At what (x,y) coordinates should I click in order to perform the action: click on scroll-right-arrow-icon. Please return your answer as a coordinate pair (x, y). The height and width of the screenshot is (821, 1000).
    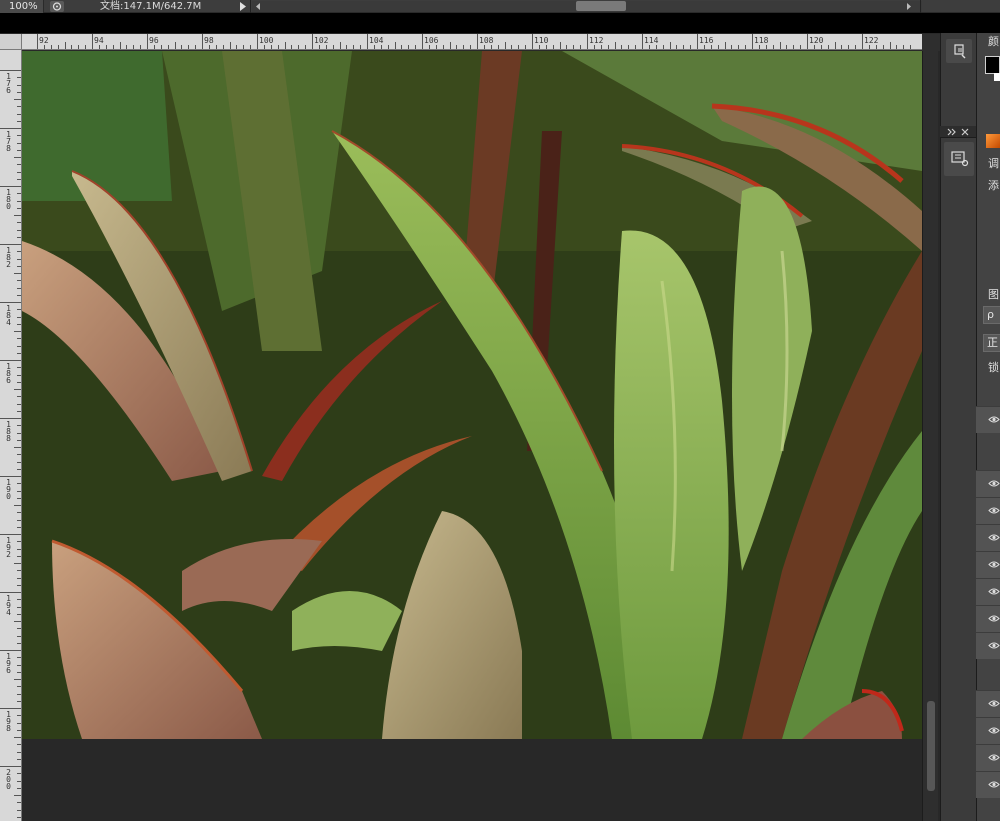
    Looking at the image, I should click on (908, 6).